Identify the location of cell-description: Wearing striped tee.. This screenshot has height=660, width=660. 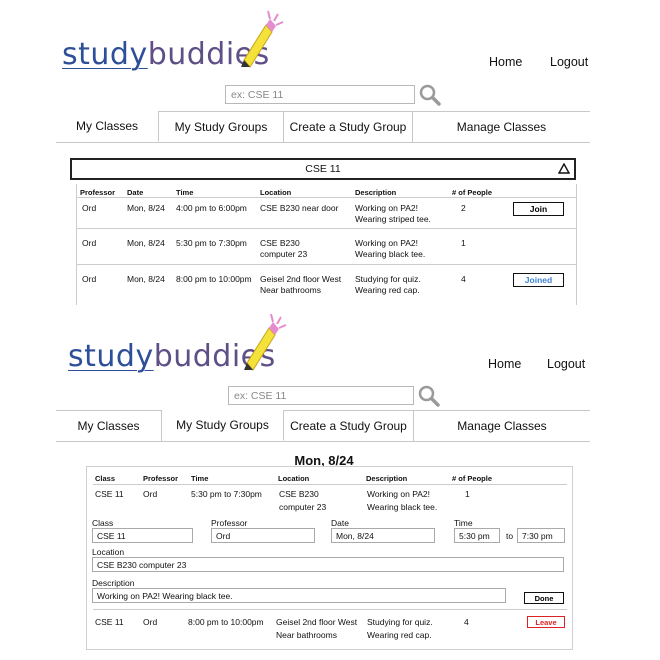
(393, 219).